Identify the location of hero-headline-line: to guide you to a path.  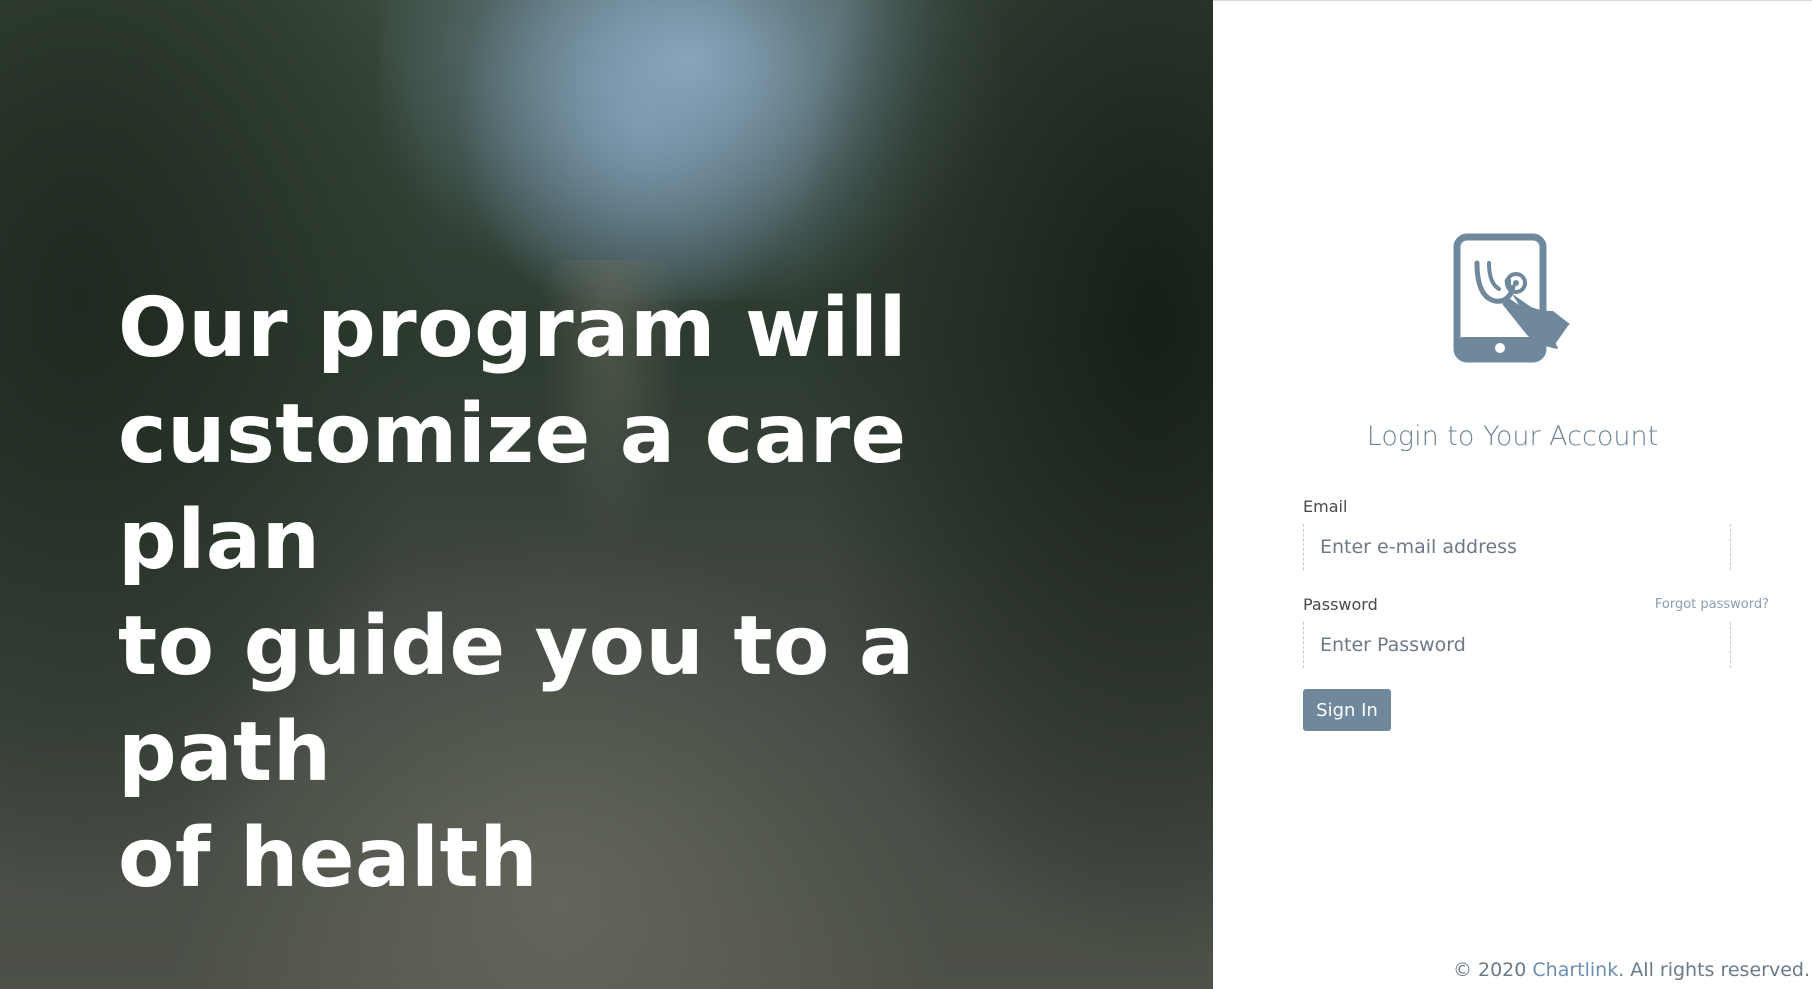
(516, 699).